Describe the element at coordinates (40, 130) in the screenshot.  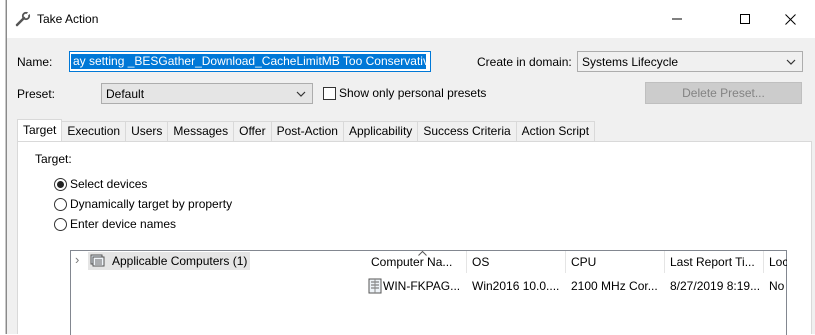
I see `tab-target: Target` at that location.